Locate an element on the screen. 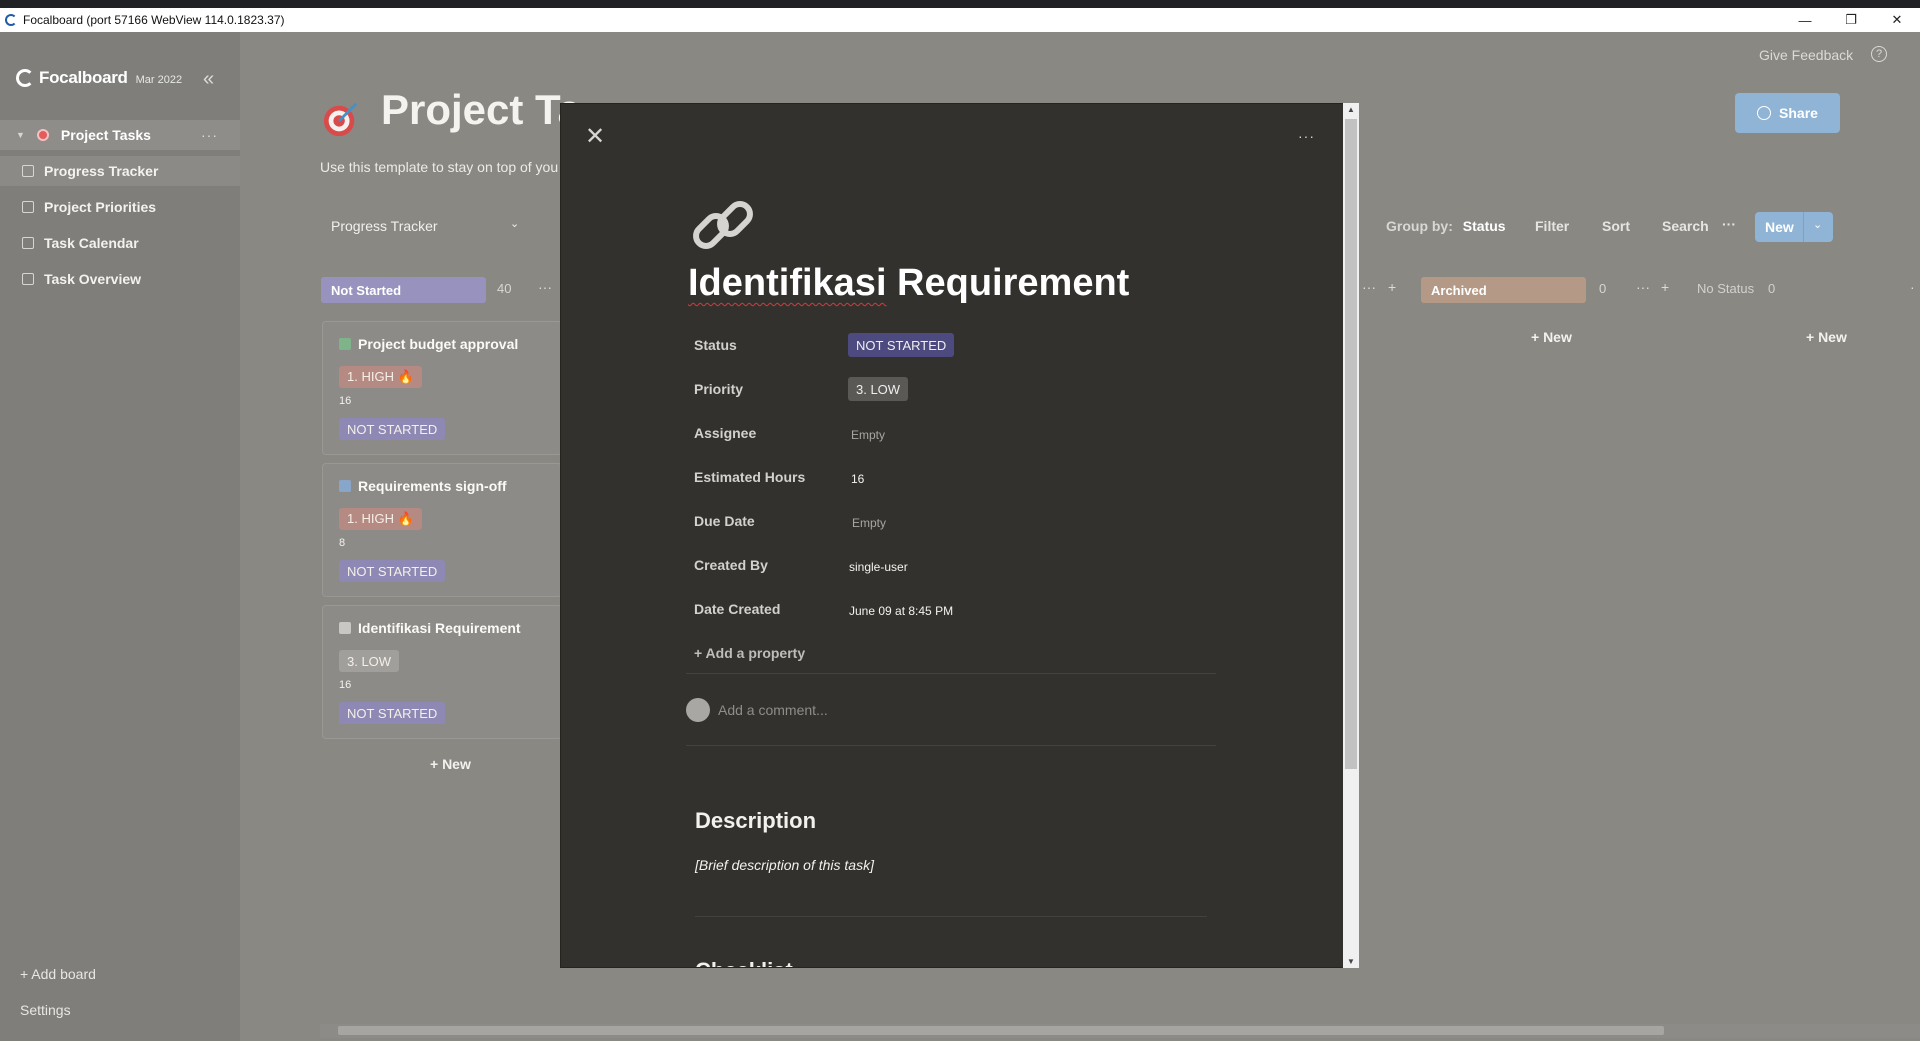  board-menu-icon: ··· is located at coordinates (209, 135).